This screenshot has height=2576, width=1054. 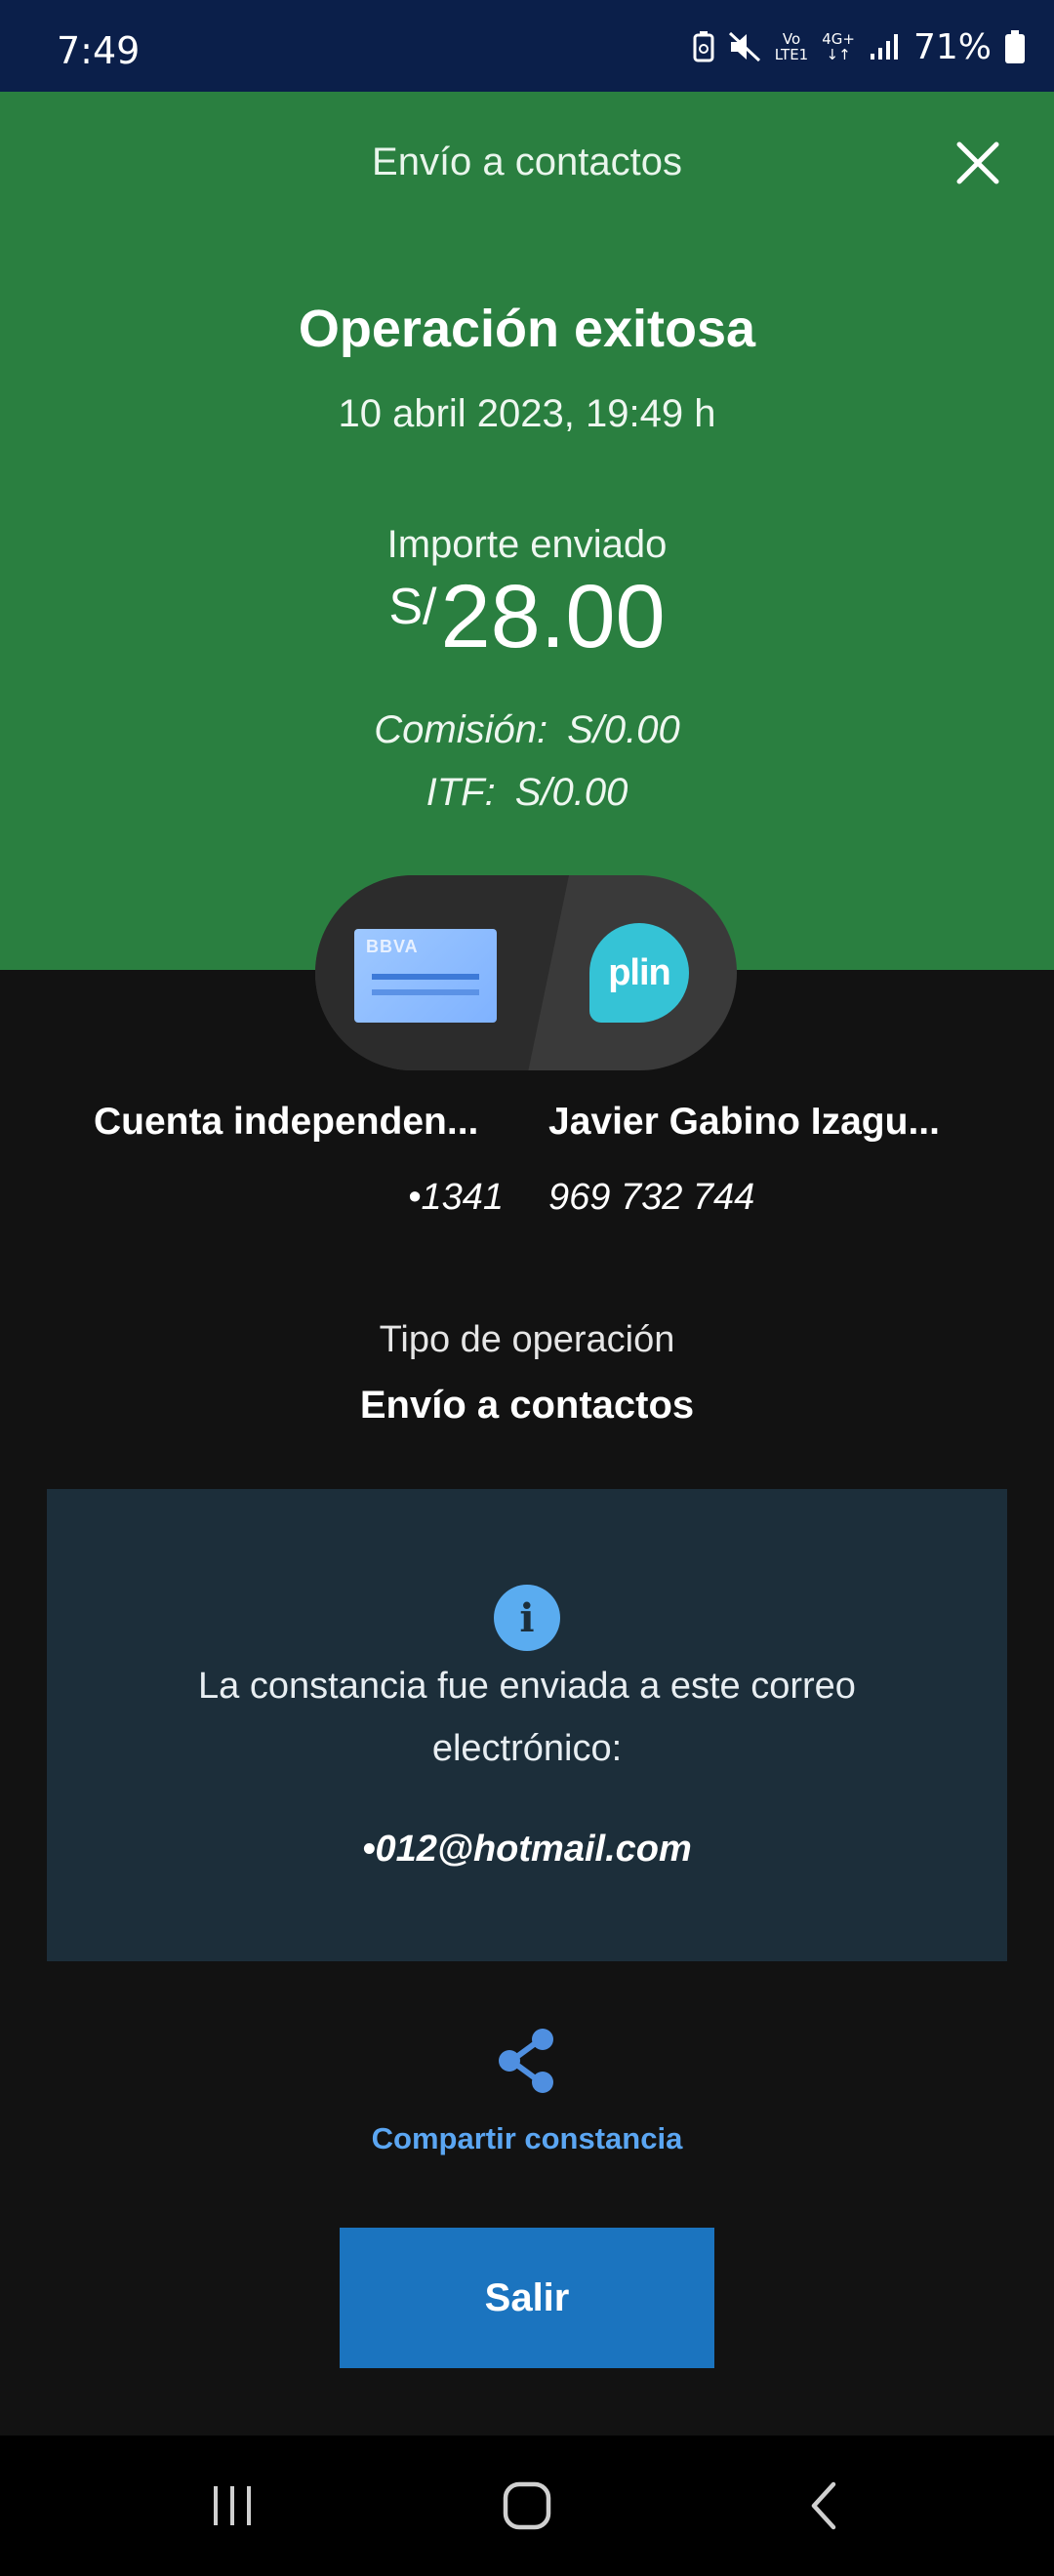 I want to click on currency-symbol: S/, so click(x=413, y=607).